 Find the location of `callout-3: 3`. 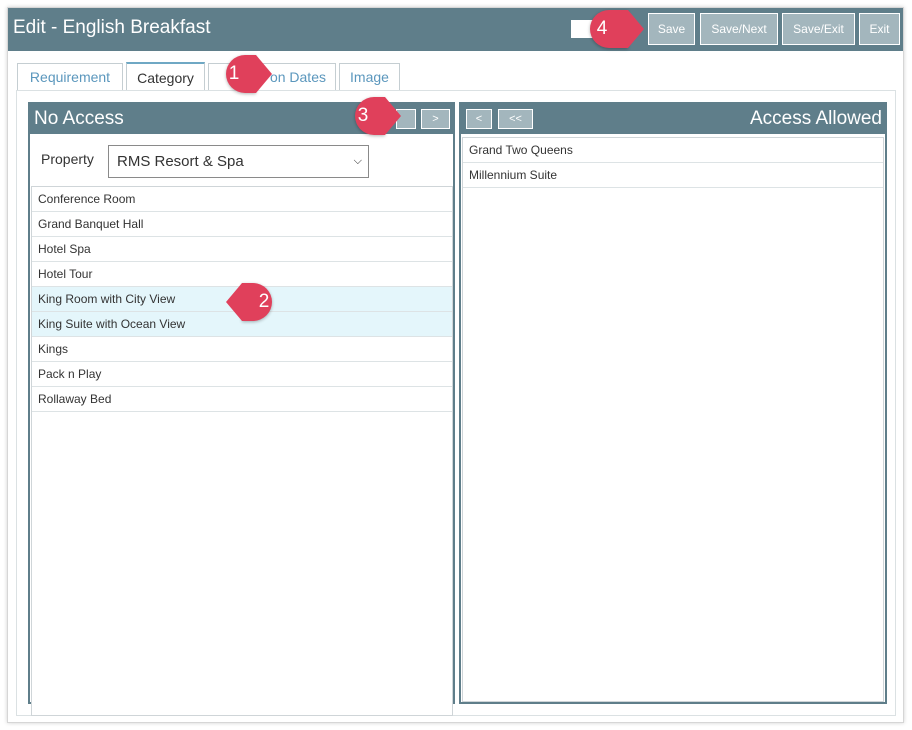

callout-3: 3 is located at coordinates (378, 116).